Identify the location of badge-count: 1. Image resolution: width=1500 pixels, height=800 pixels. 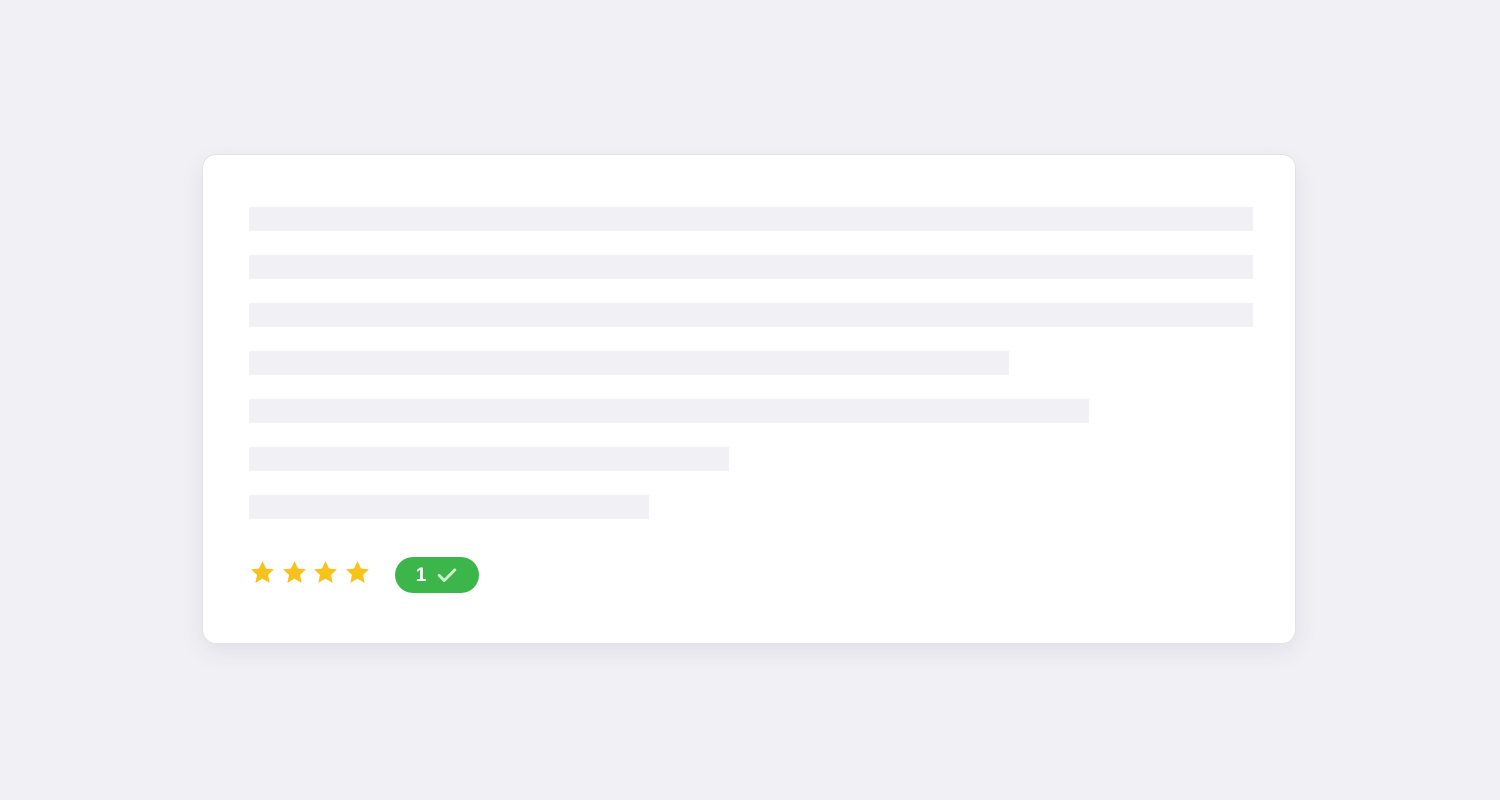
(421, 575).